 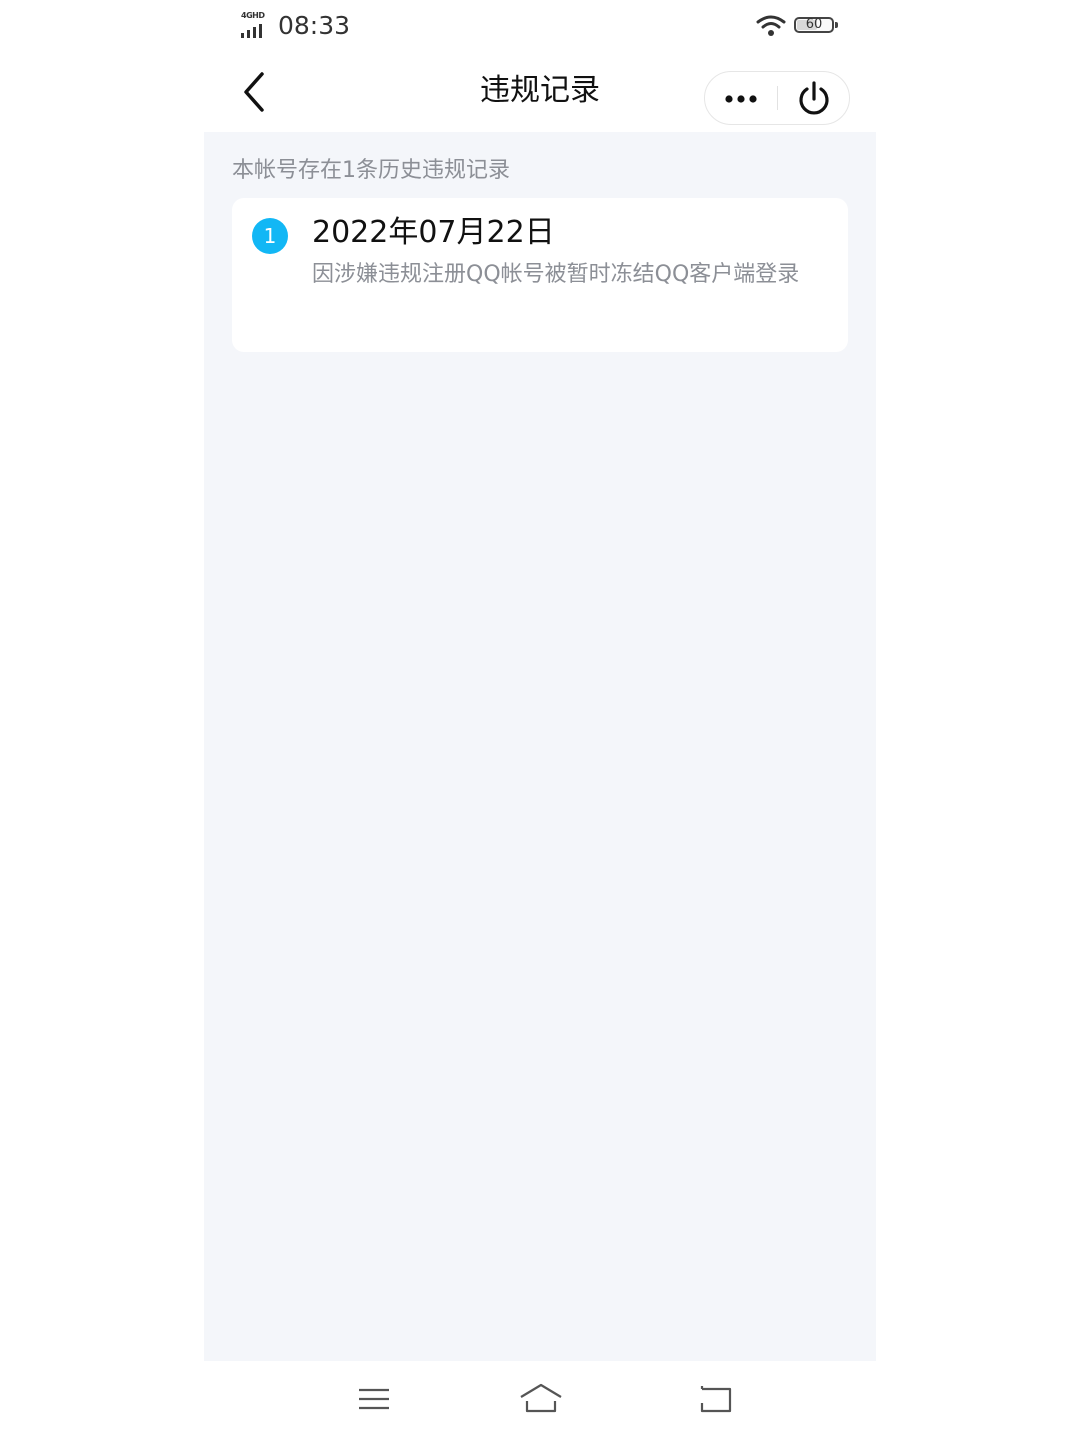 I want to click on system-menu-button, so click(x=374, y=1399).